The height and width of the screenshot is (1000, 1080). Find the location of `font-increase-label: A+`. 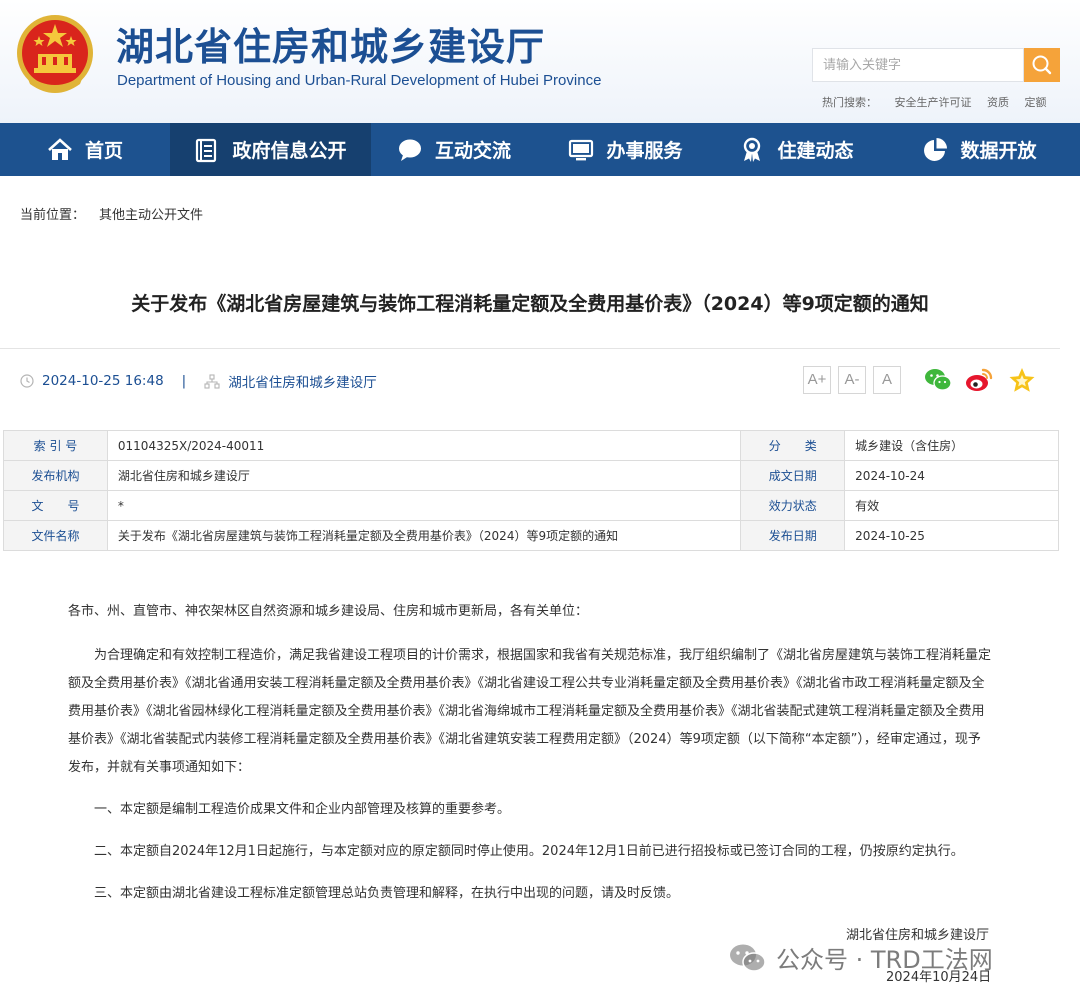

font-increase-label: A+ is located at coordinates (817, 379).